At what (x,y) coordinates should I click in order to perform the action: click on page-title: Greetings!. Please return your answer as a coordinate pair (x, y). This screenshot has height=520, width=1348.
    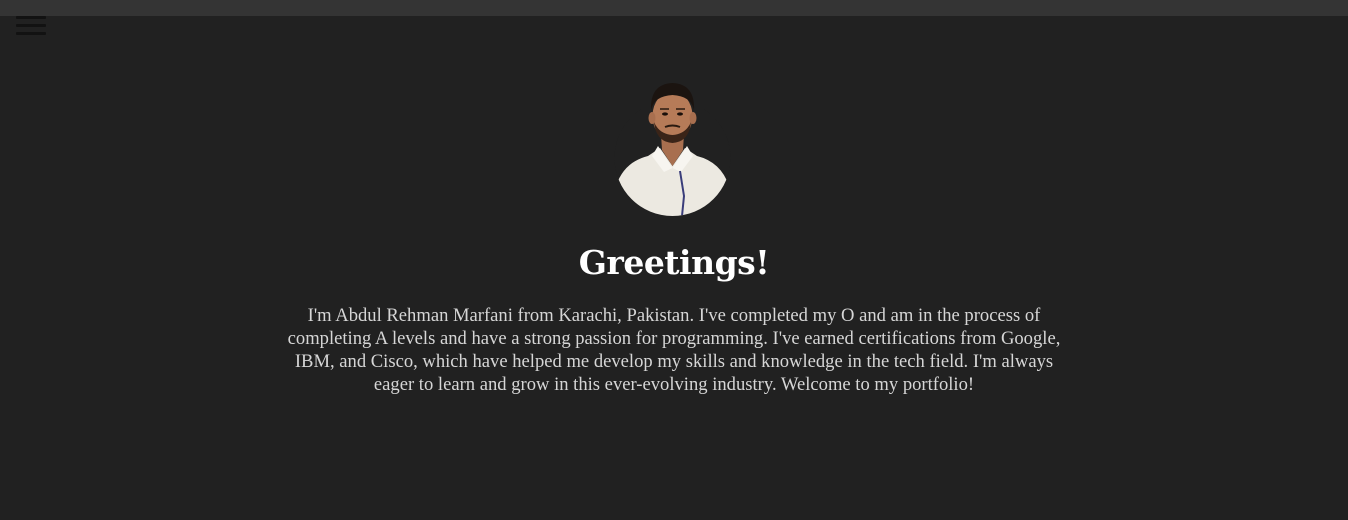
    Looking at the image, I should click on (674, 262).